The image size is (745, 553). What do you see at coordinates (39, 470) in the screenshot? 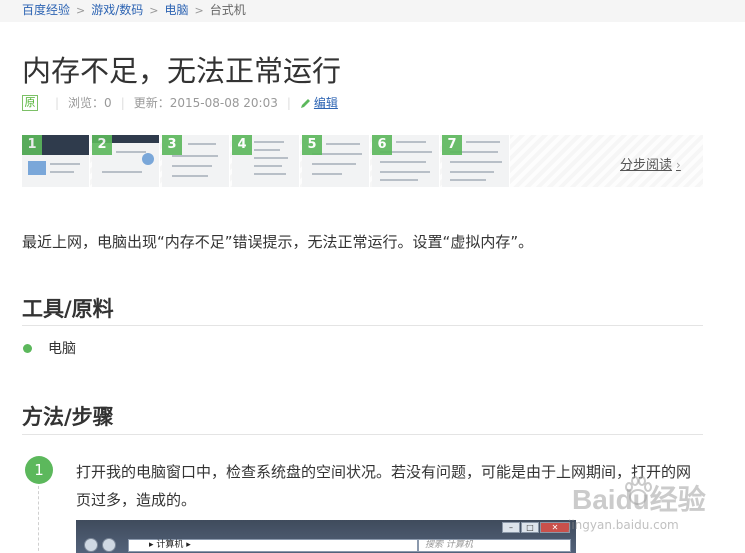
I see `step-number-badge: 1` at bounding box center [39, 470].